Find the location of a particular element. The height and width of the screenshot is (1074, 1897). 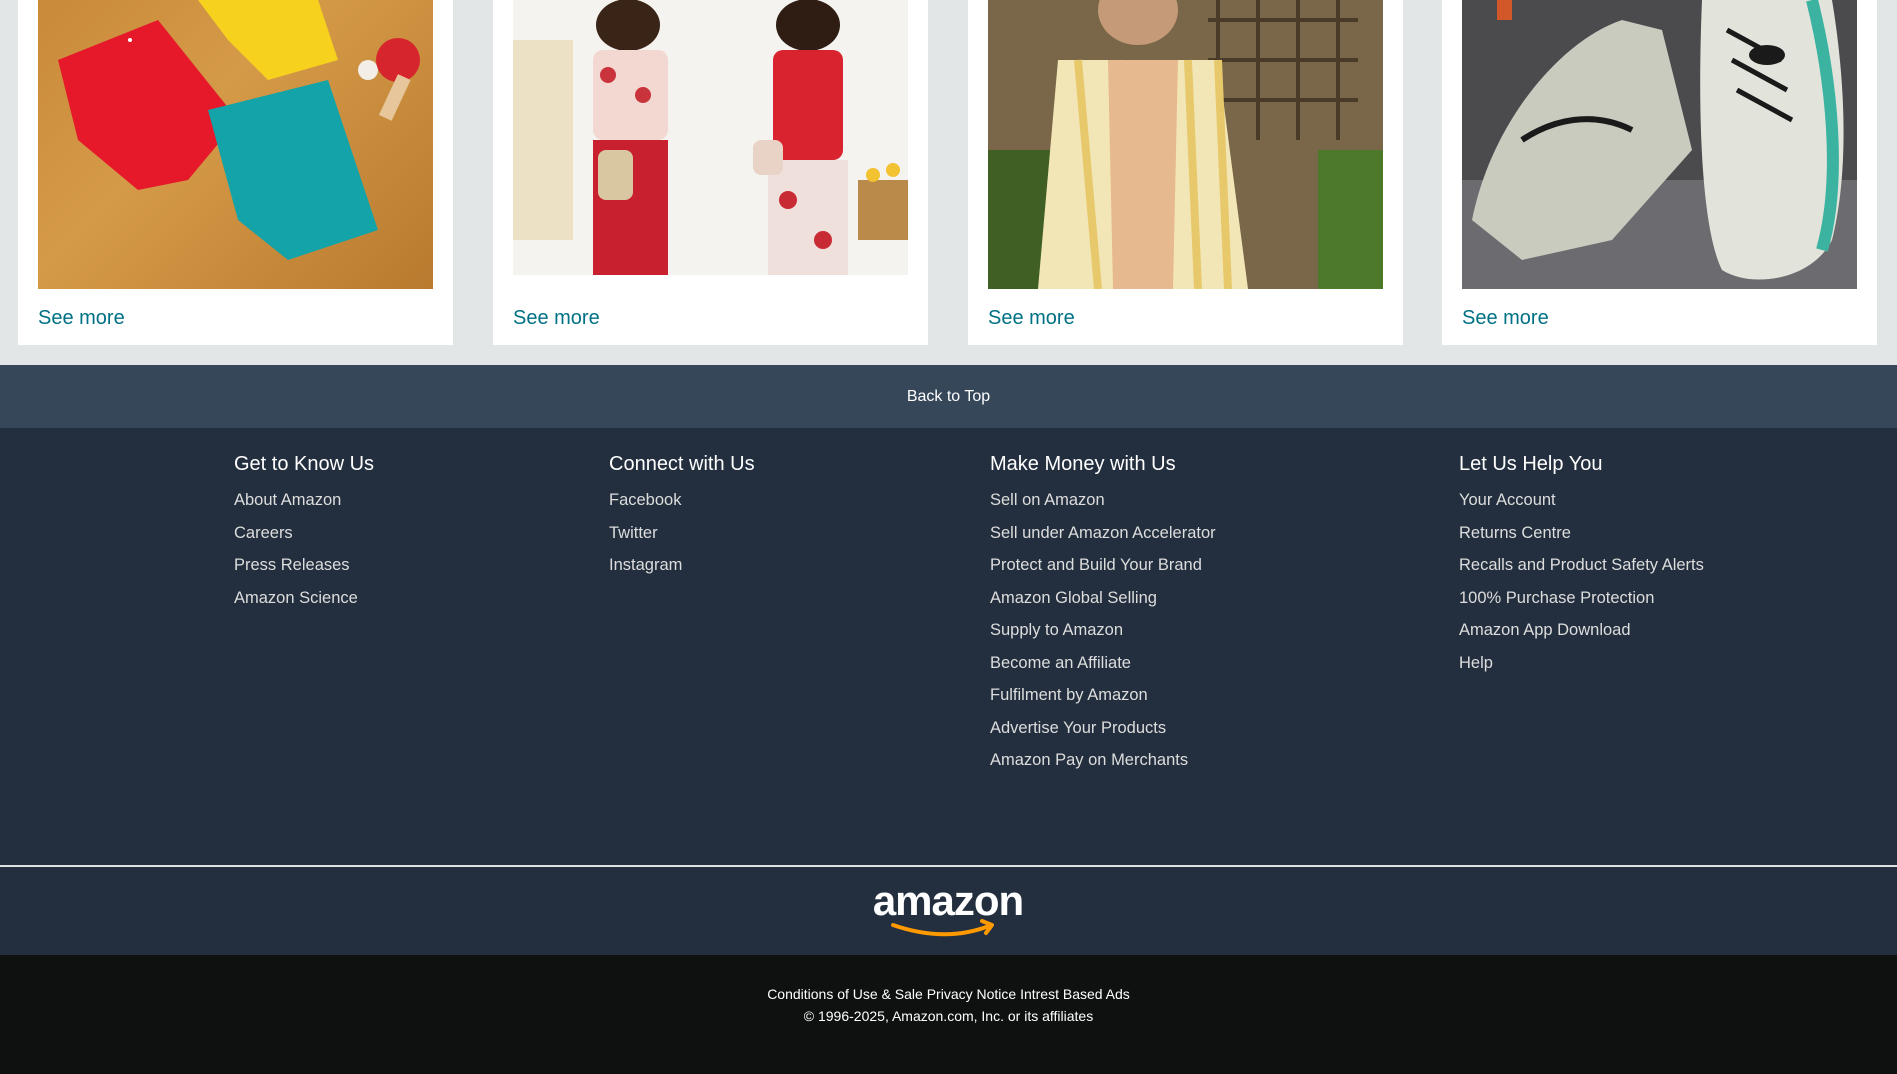

amazon-logo: amazon is located at coordinates (948, 908).